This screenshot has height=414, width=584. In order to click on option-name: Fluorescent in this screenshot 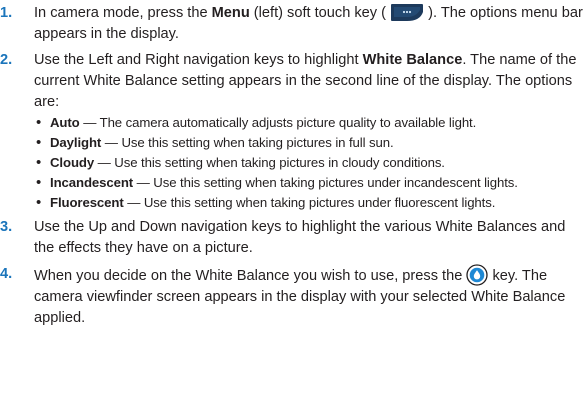, I will do `click(87, 202)`.